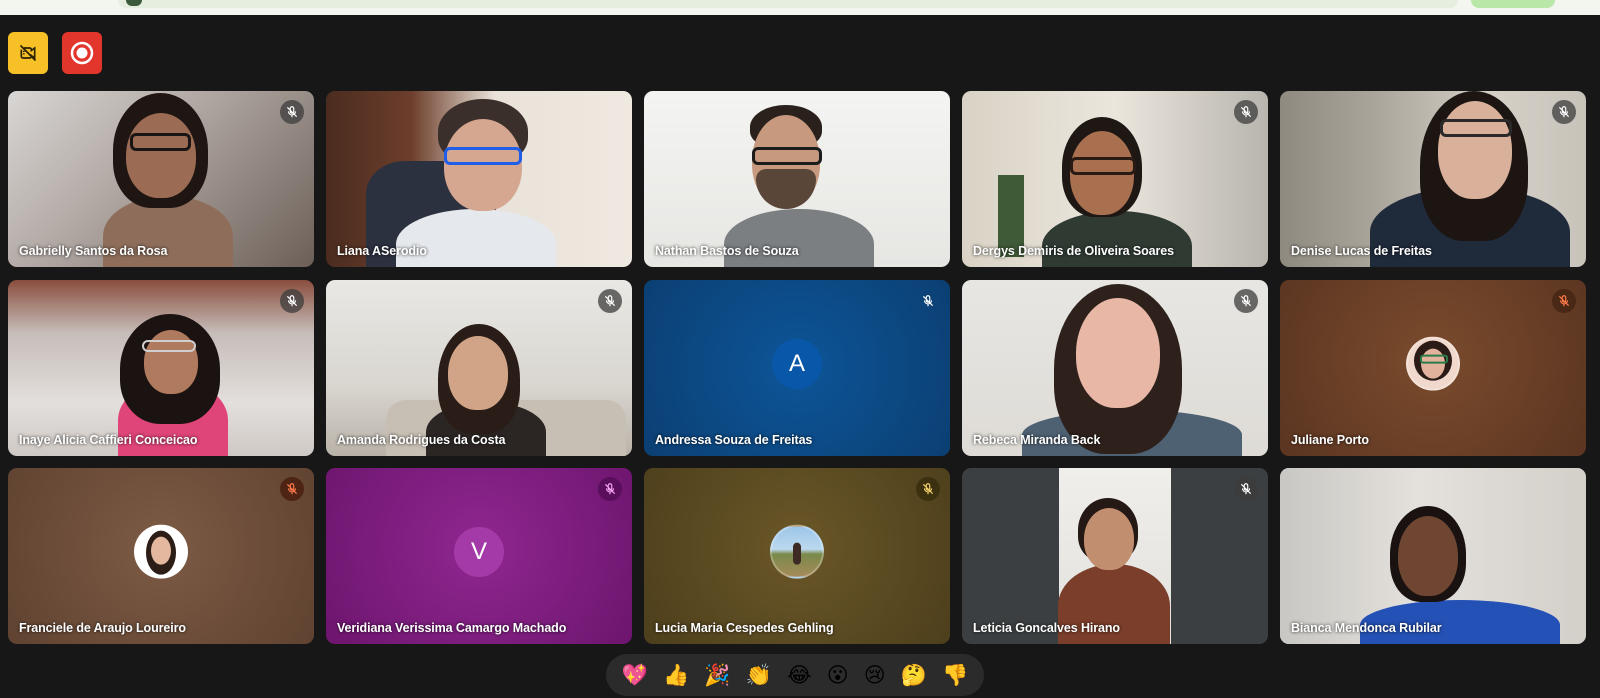 The height and width of the screenshot is (698, 1600). I want to click on participant-tile-juliane: Juliane Porto, so click(1433, 368).